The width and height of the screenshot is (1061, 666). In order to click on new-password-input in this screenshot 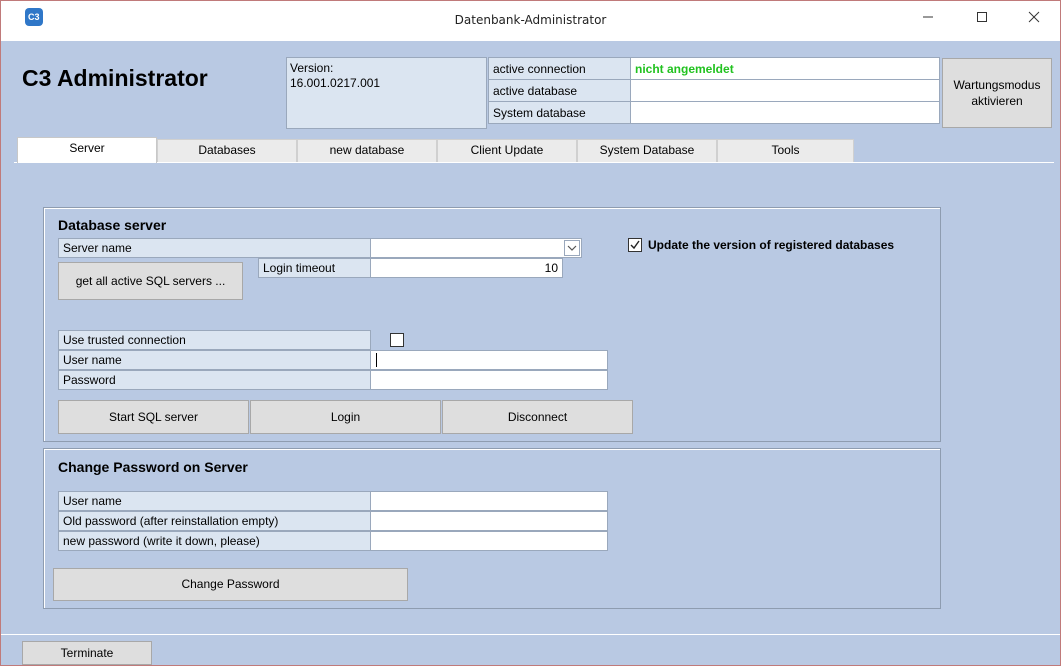, I will do `click(489, 541)`.